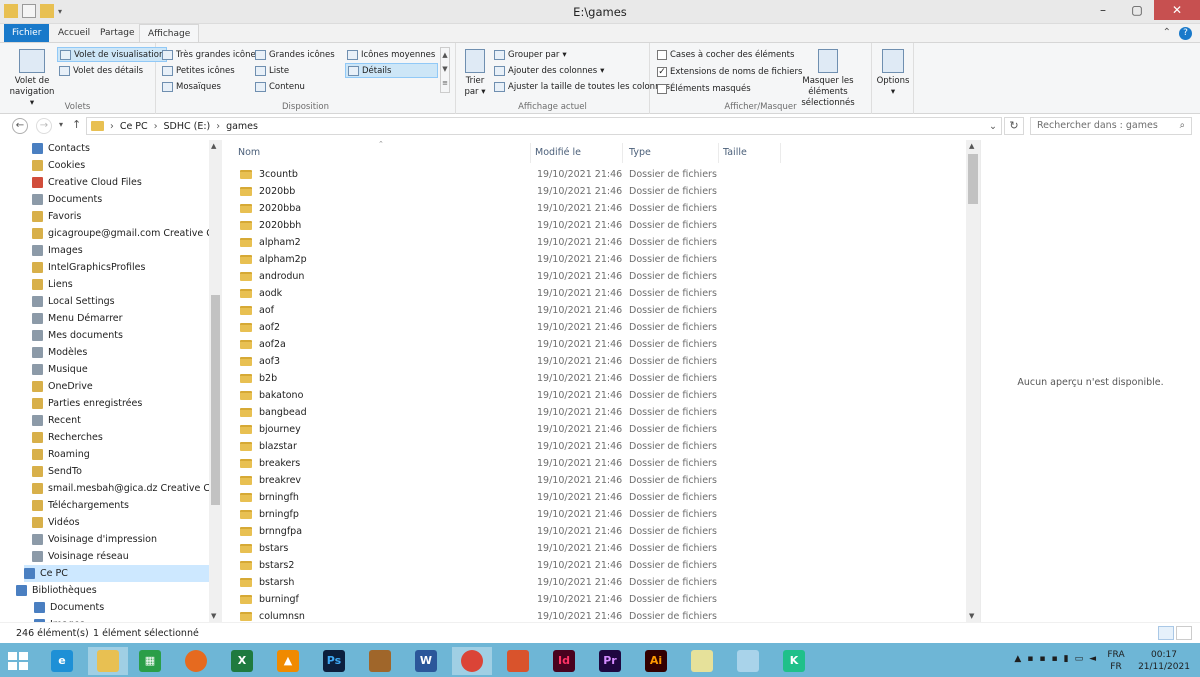  I want to click on notification-icon: ▪, so click(1042, 659).